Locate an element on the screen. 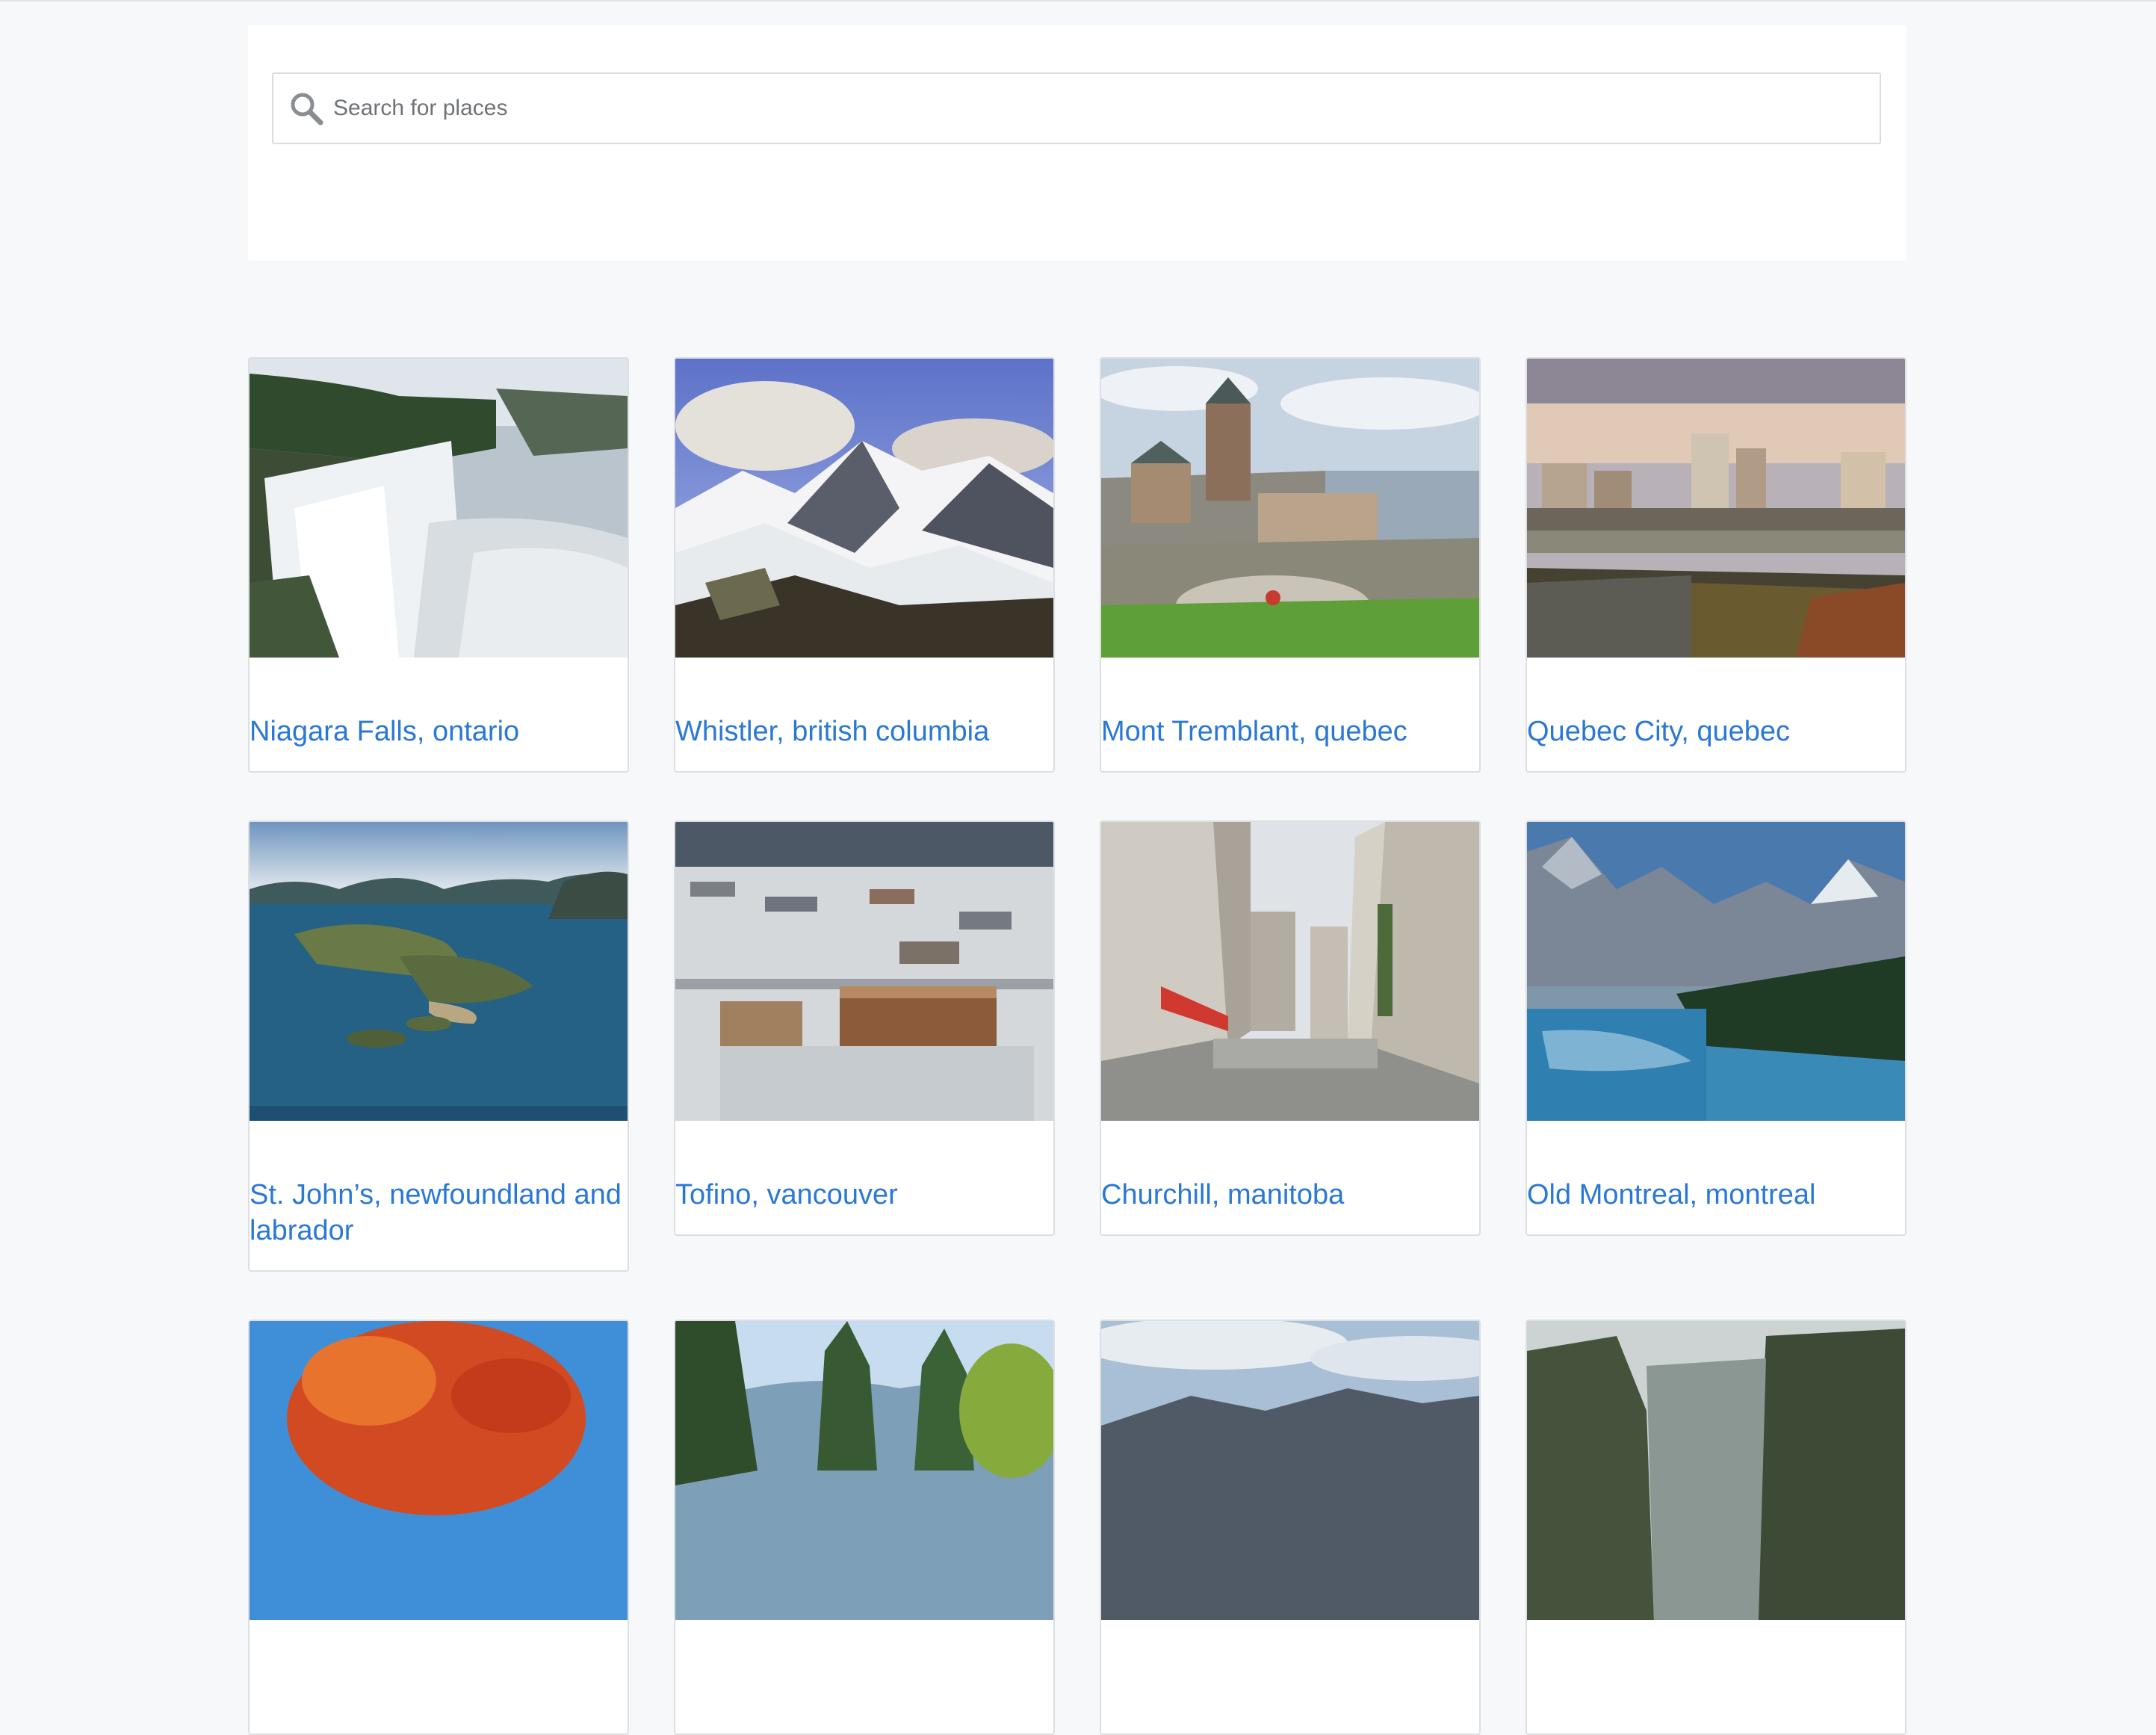 Image resolution: width=2156 pixels, height=1735 pixels. place-card: Quebec City, quebec is located at coordinates (1715, 565).